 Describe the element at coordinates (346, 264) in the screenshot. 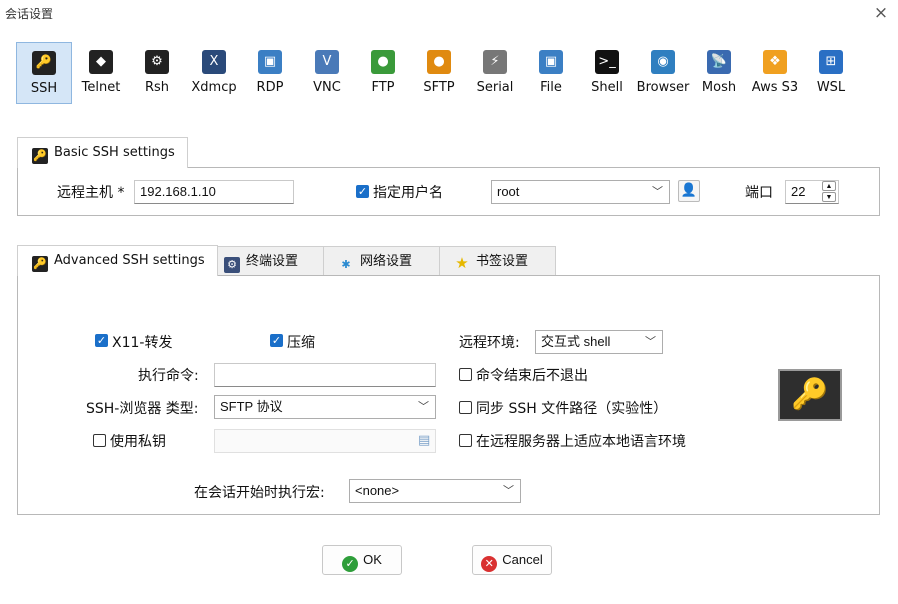

I see `network-icon: ✱` at that location.